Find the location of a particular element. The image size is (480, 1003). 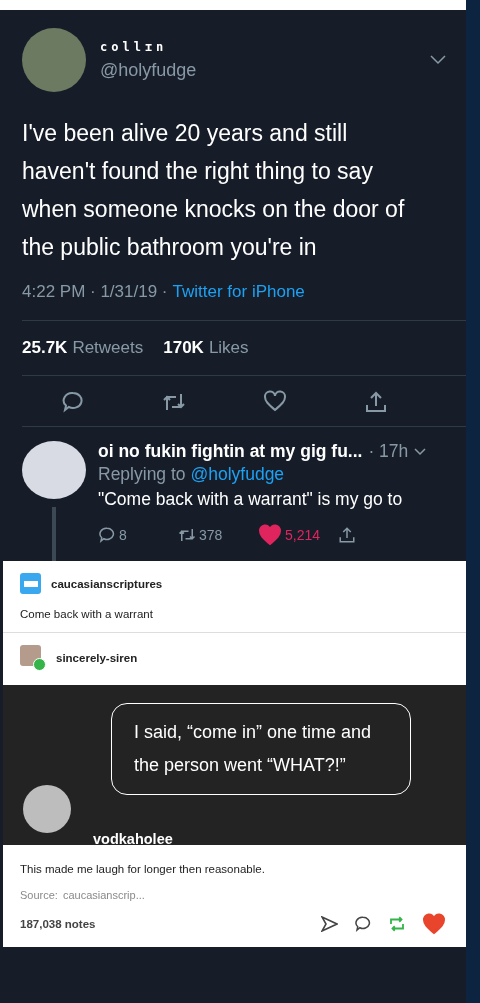

username: sincerely-siren is located at coordinates (97, 658).